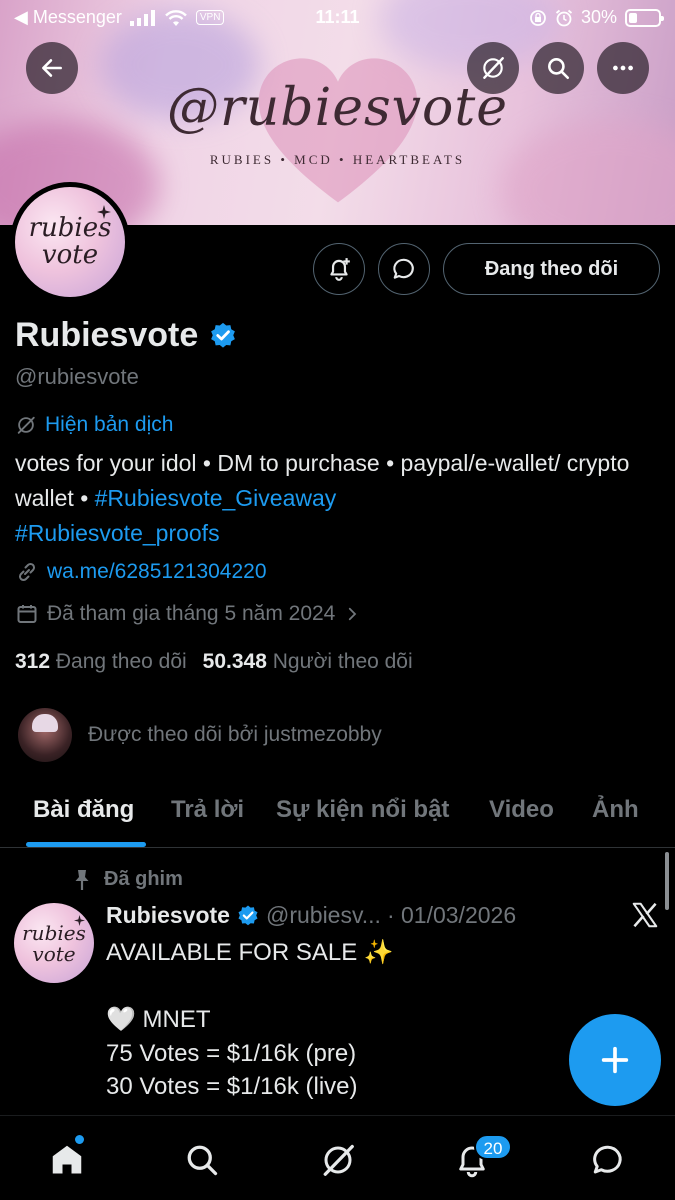  What do you see at coordinates (27, 572) in the screenshot?
I see `link-icon` at bounding box center [27, 572].